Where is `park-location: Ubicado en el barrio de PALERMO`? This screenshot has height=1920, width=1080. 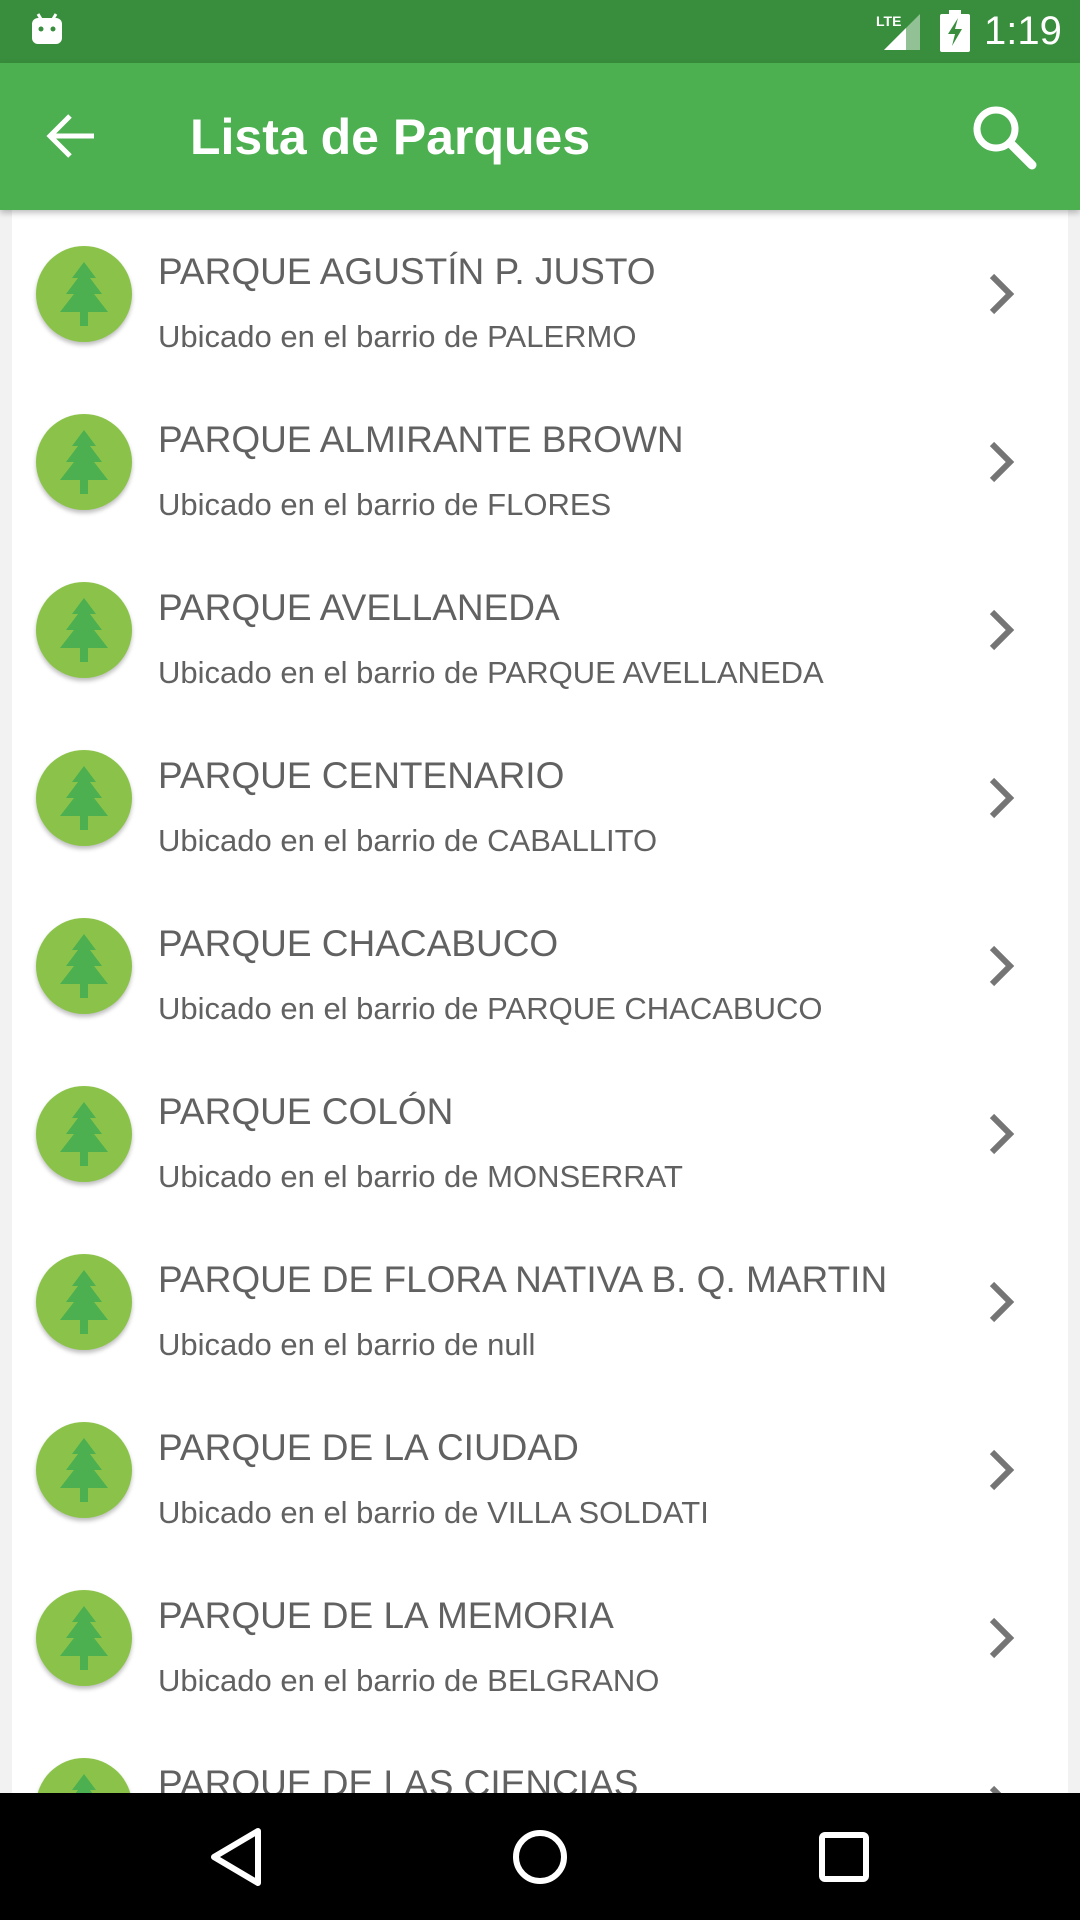 park-location: Ubicado en el barrio de PALERMO is located at coordinates (397, 336).